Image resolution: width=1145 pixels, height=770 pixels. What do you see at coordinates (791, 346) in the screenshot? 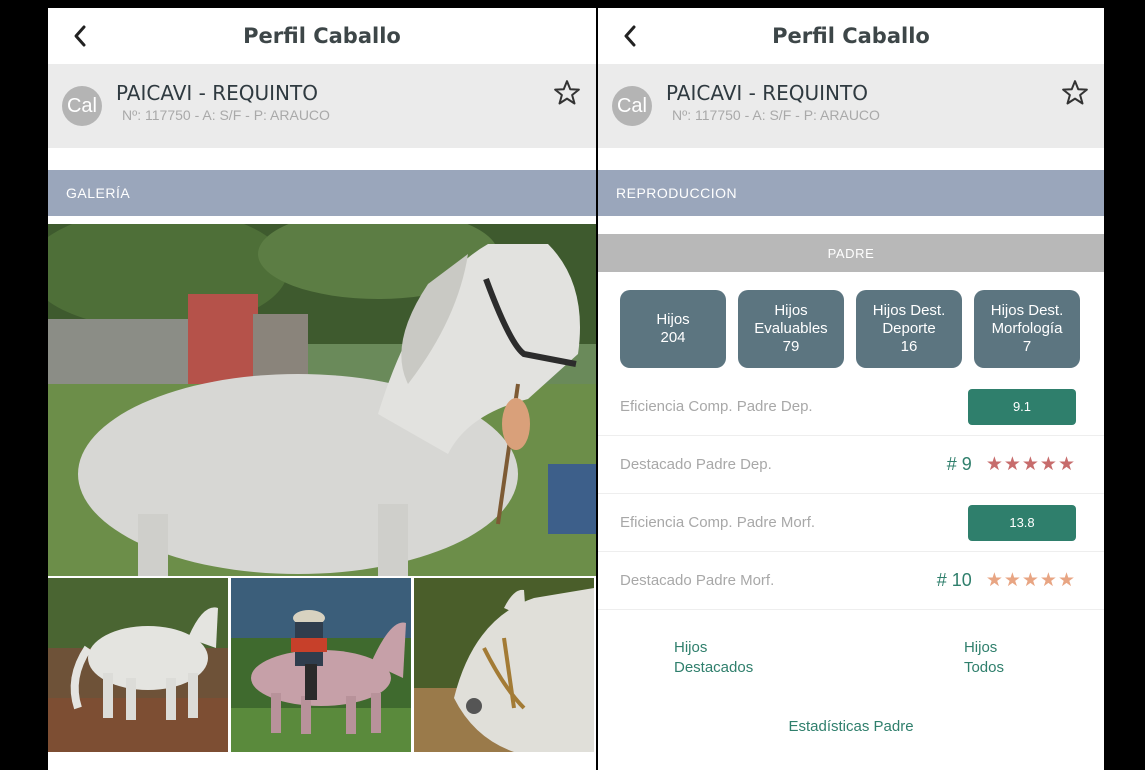
I see `stat-value: 79` at bounding box center [791, 346].